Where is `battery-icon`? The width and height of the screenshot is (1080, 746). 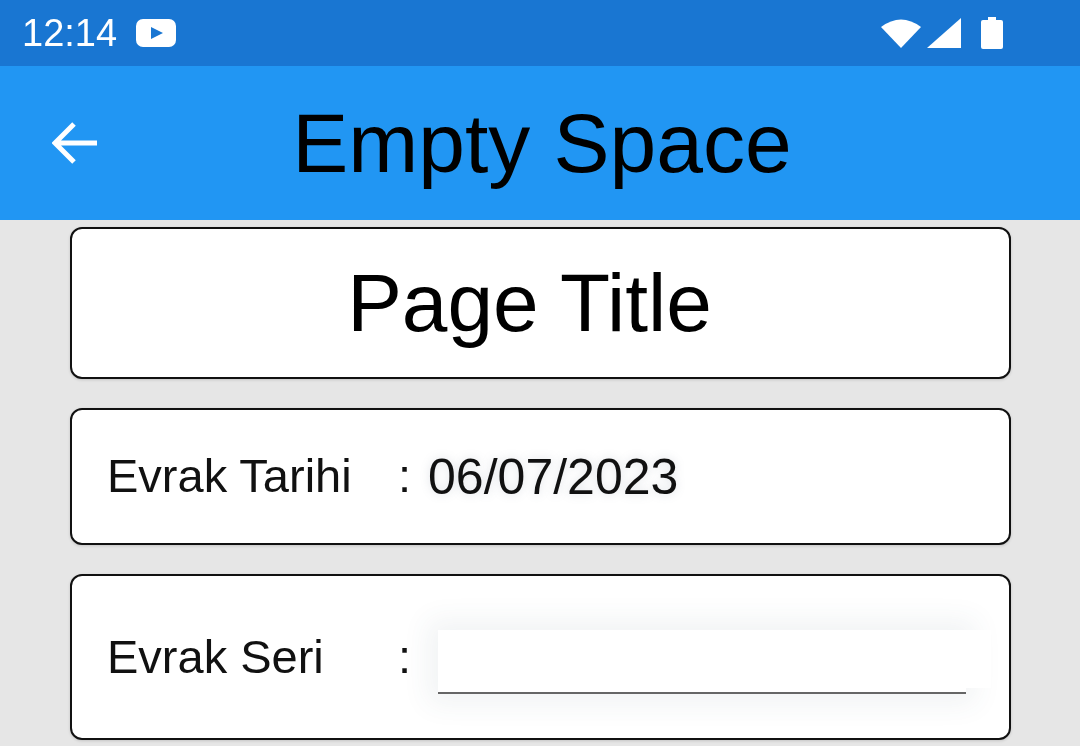 battery-icon is located at coordinates (992, 33).